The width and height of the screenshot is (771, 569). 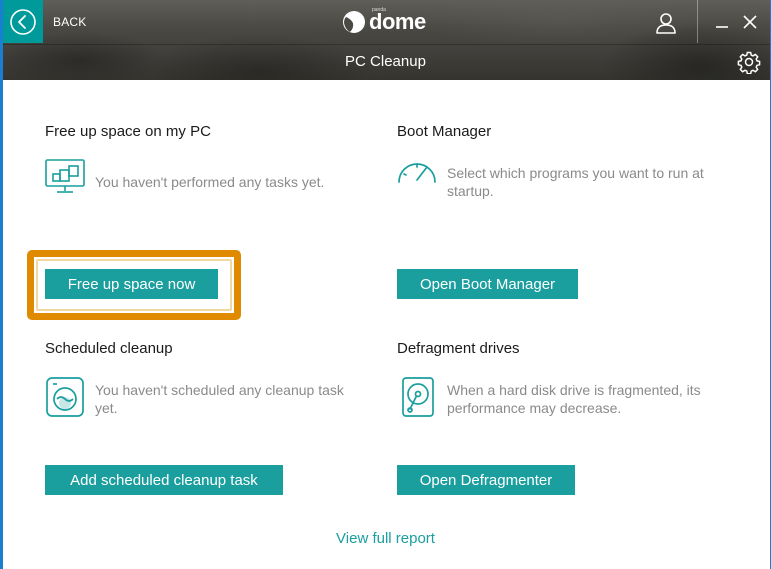 What do you see at coordinates (131, 284) in the screenshot?
I see `free-up-space-button: Free up space now` at bounding box center [131, 284].